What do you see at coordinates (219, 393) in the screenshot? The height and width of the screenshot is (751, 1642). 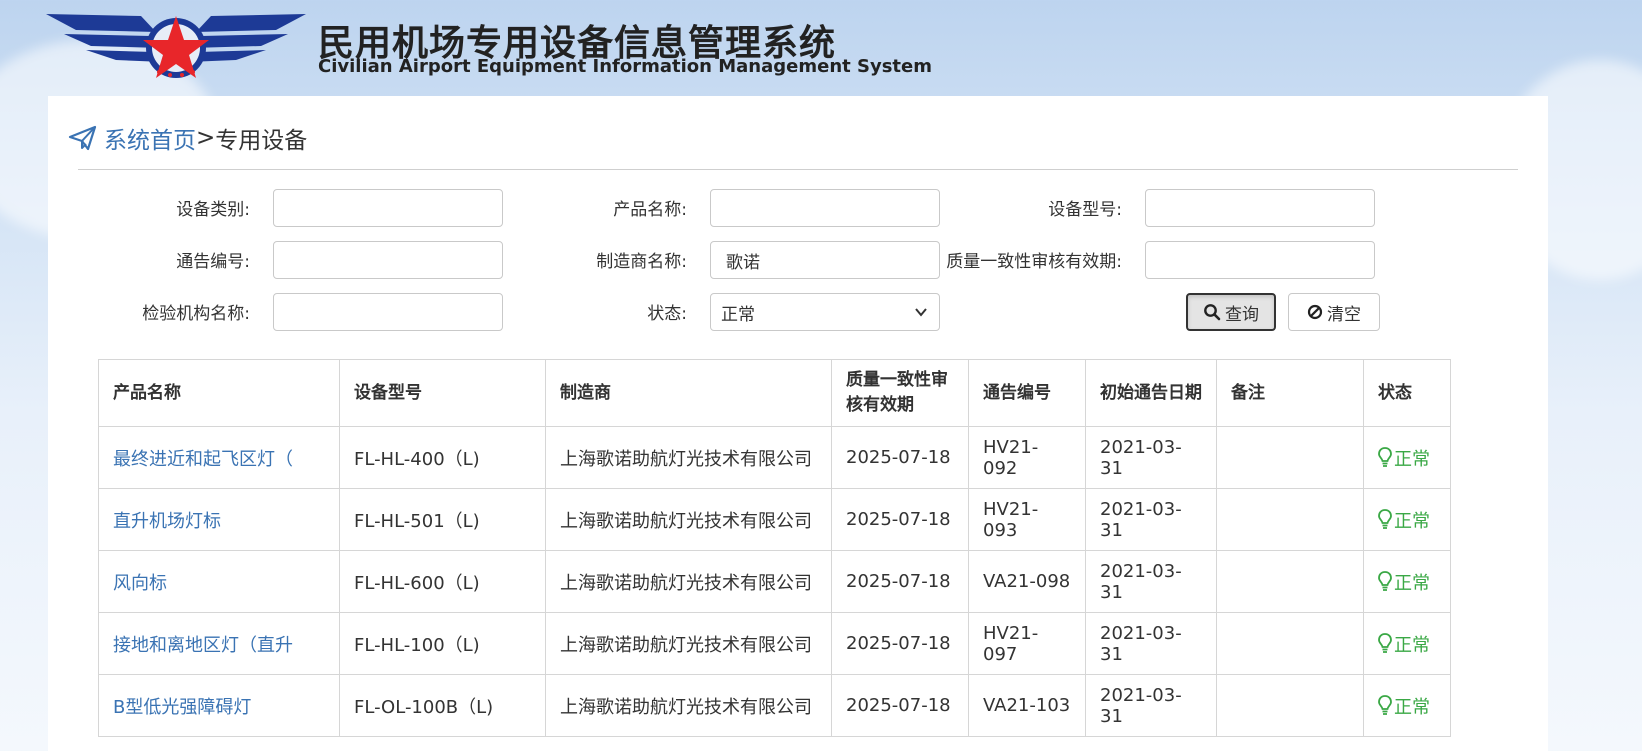 I see `column-header: 产品名称` at bounding box center [219, 393].